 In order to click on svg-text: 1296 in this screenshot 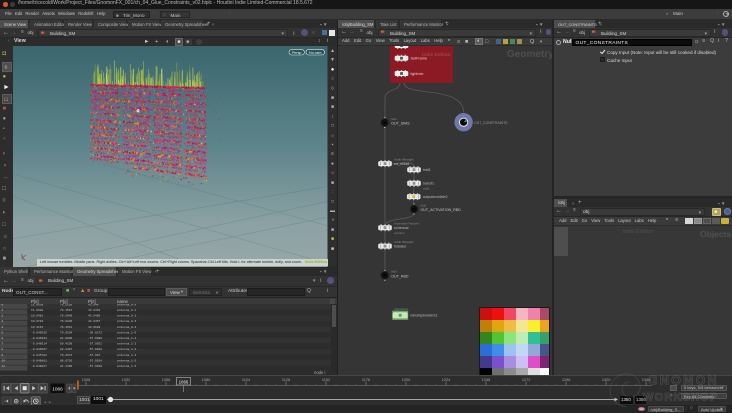, I will do `click(566, 380)`.